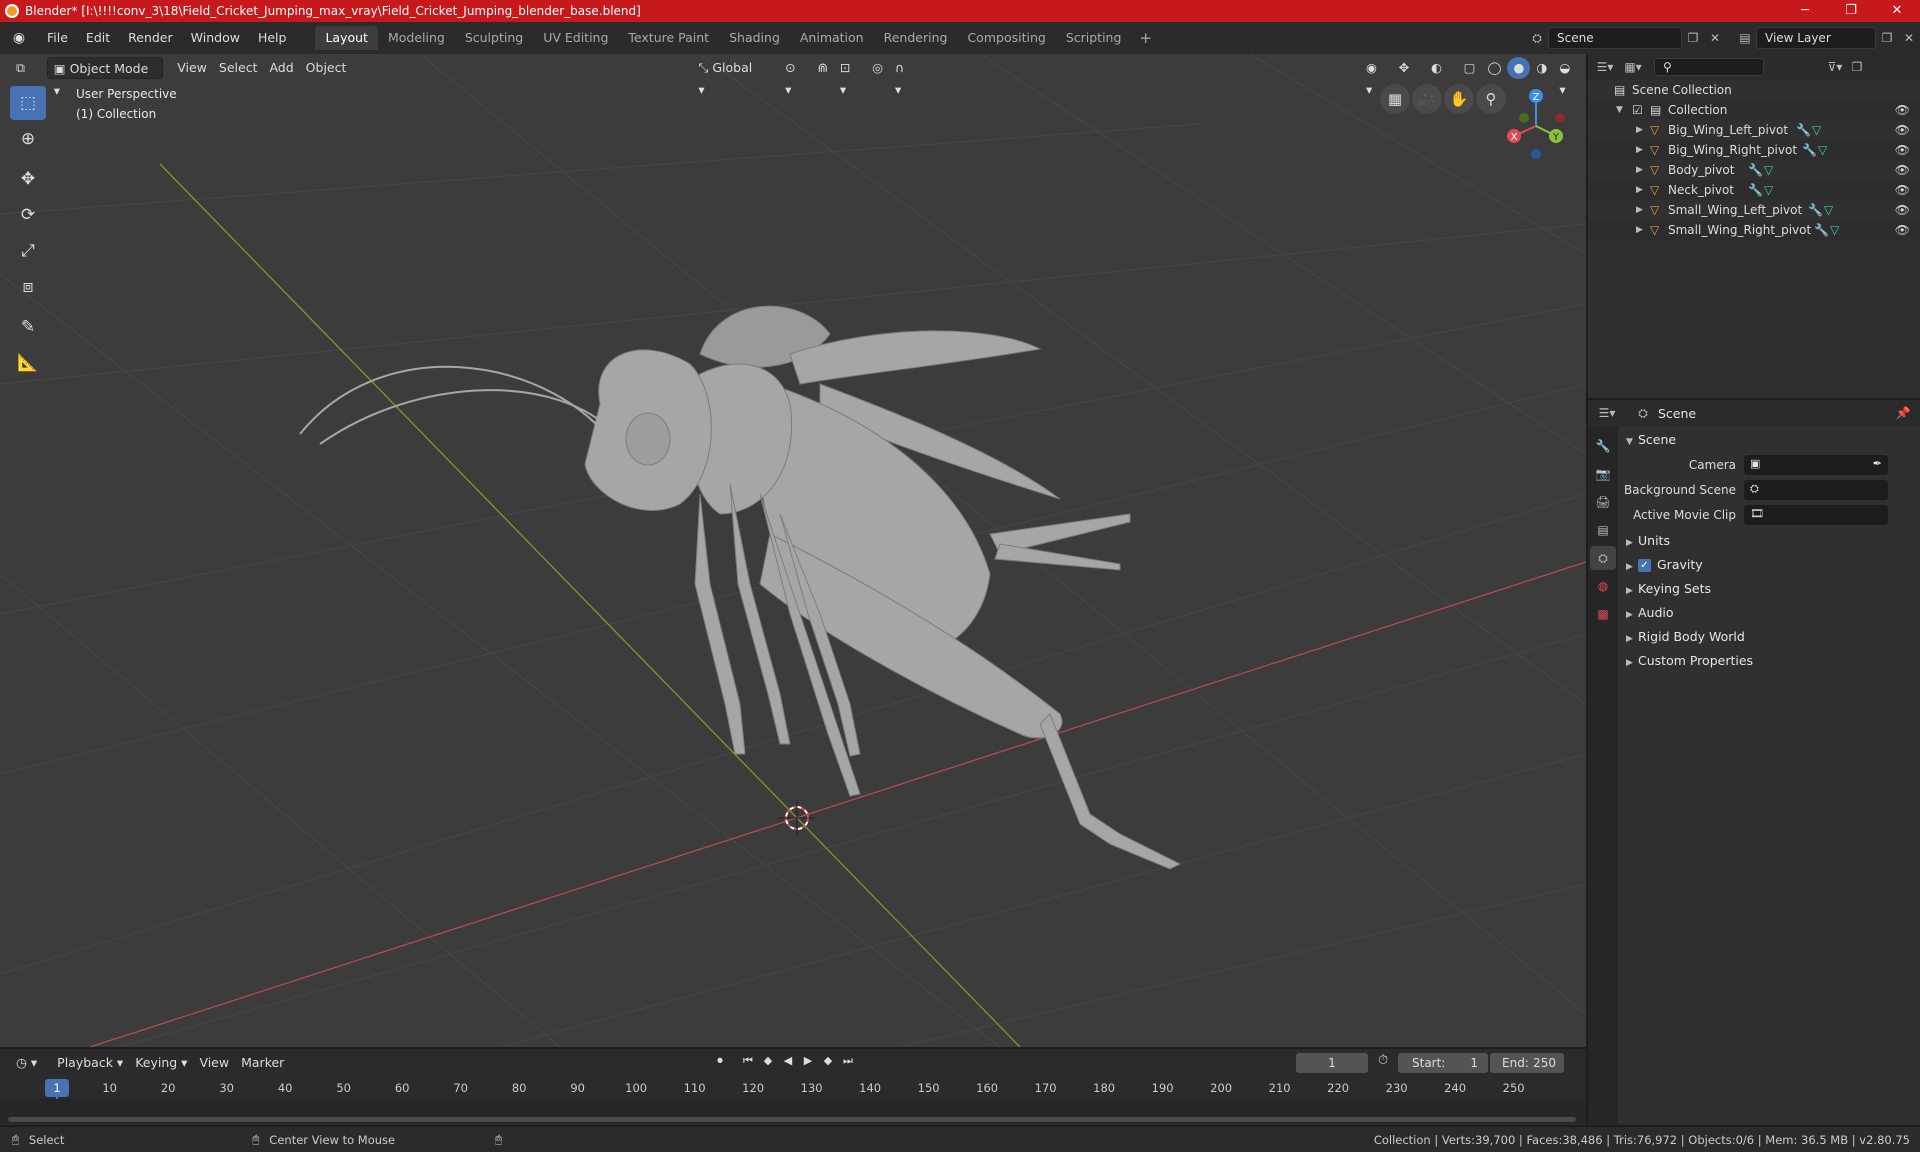 The image size is (1920, 1152). Describe the element at coordinates (1903, 413) in the screenshot. I see `pin-icon: 📌` at that location.